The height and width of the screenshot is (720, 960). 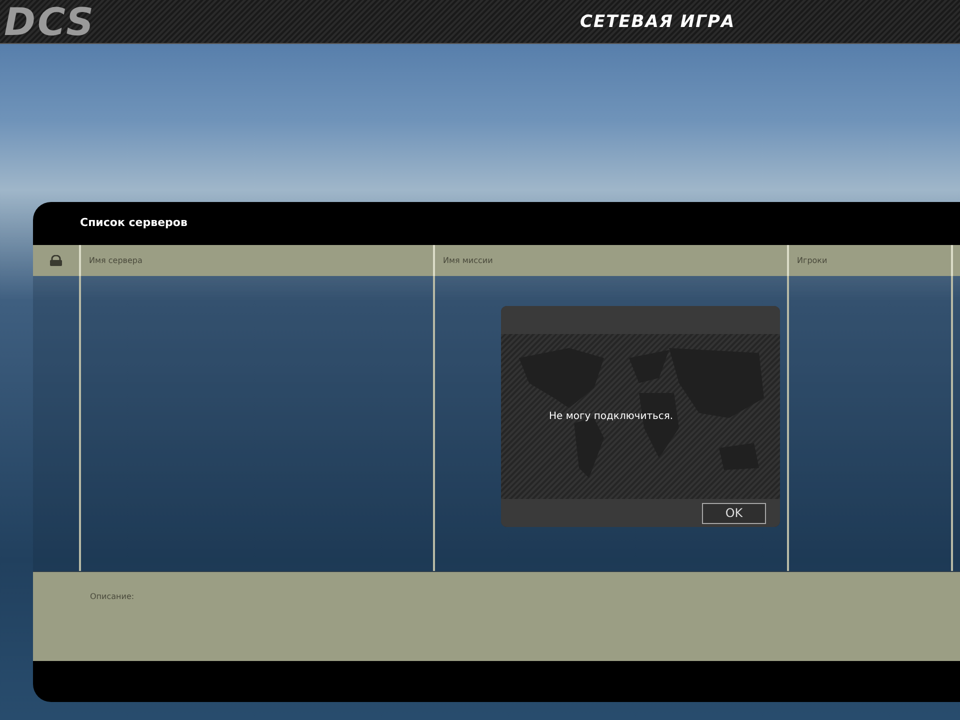 What do you see at coordinates (658, 22) in the screenshot?
I see `screen-title: СЕТЕВАЯ ИГРА` at bounding box center [658, 22].